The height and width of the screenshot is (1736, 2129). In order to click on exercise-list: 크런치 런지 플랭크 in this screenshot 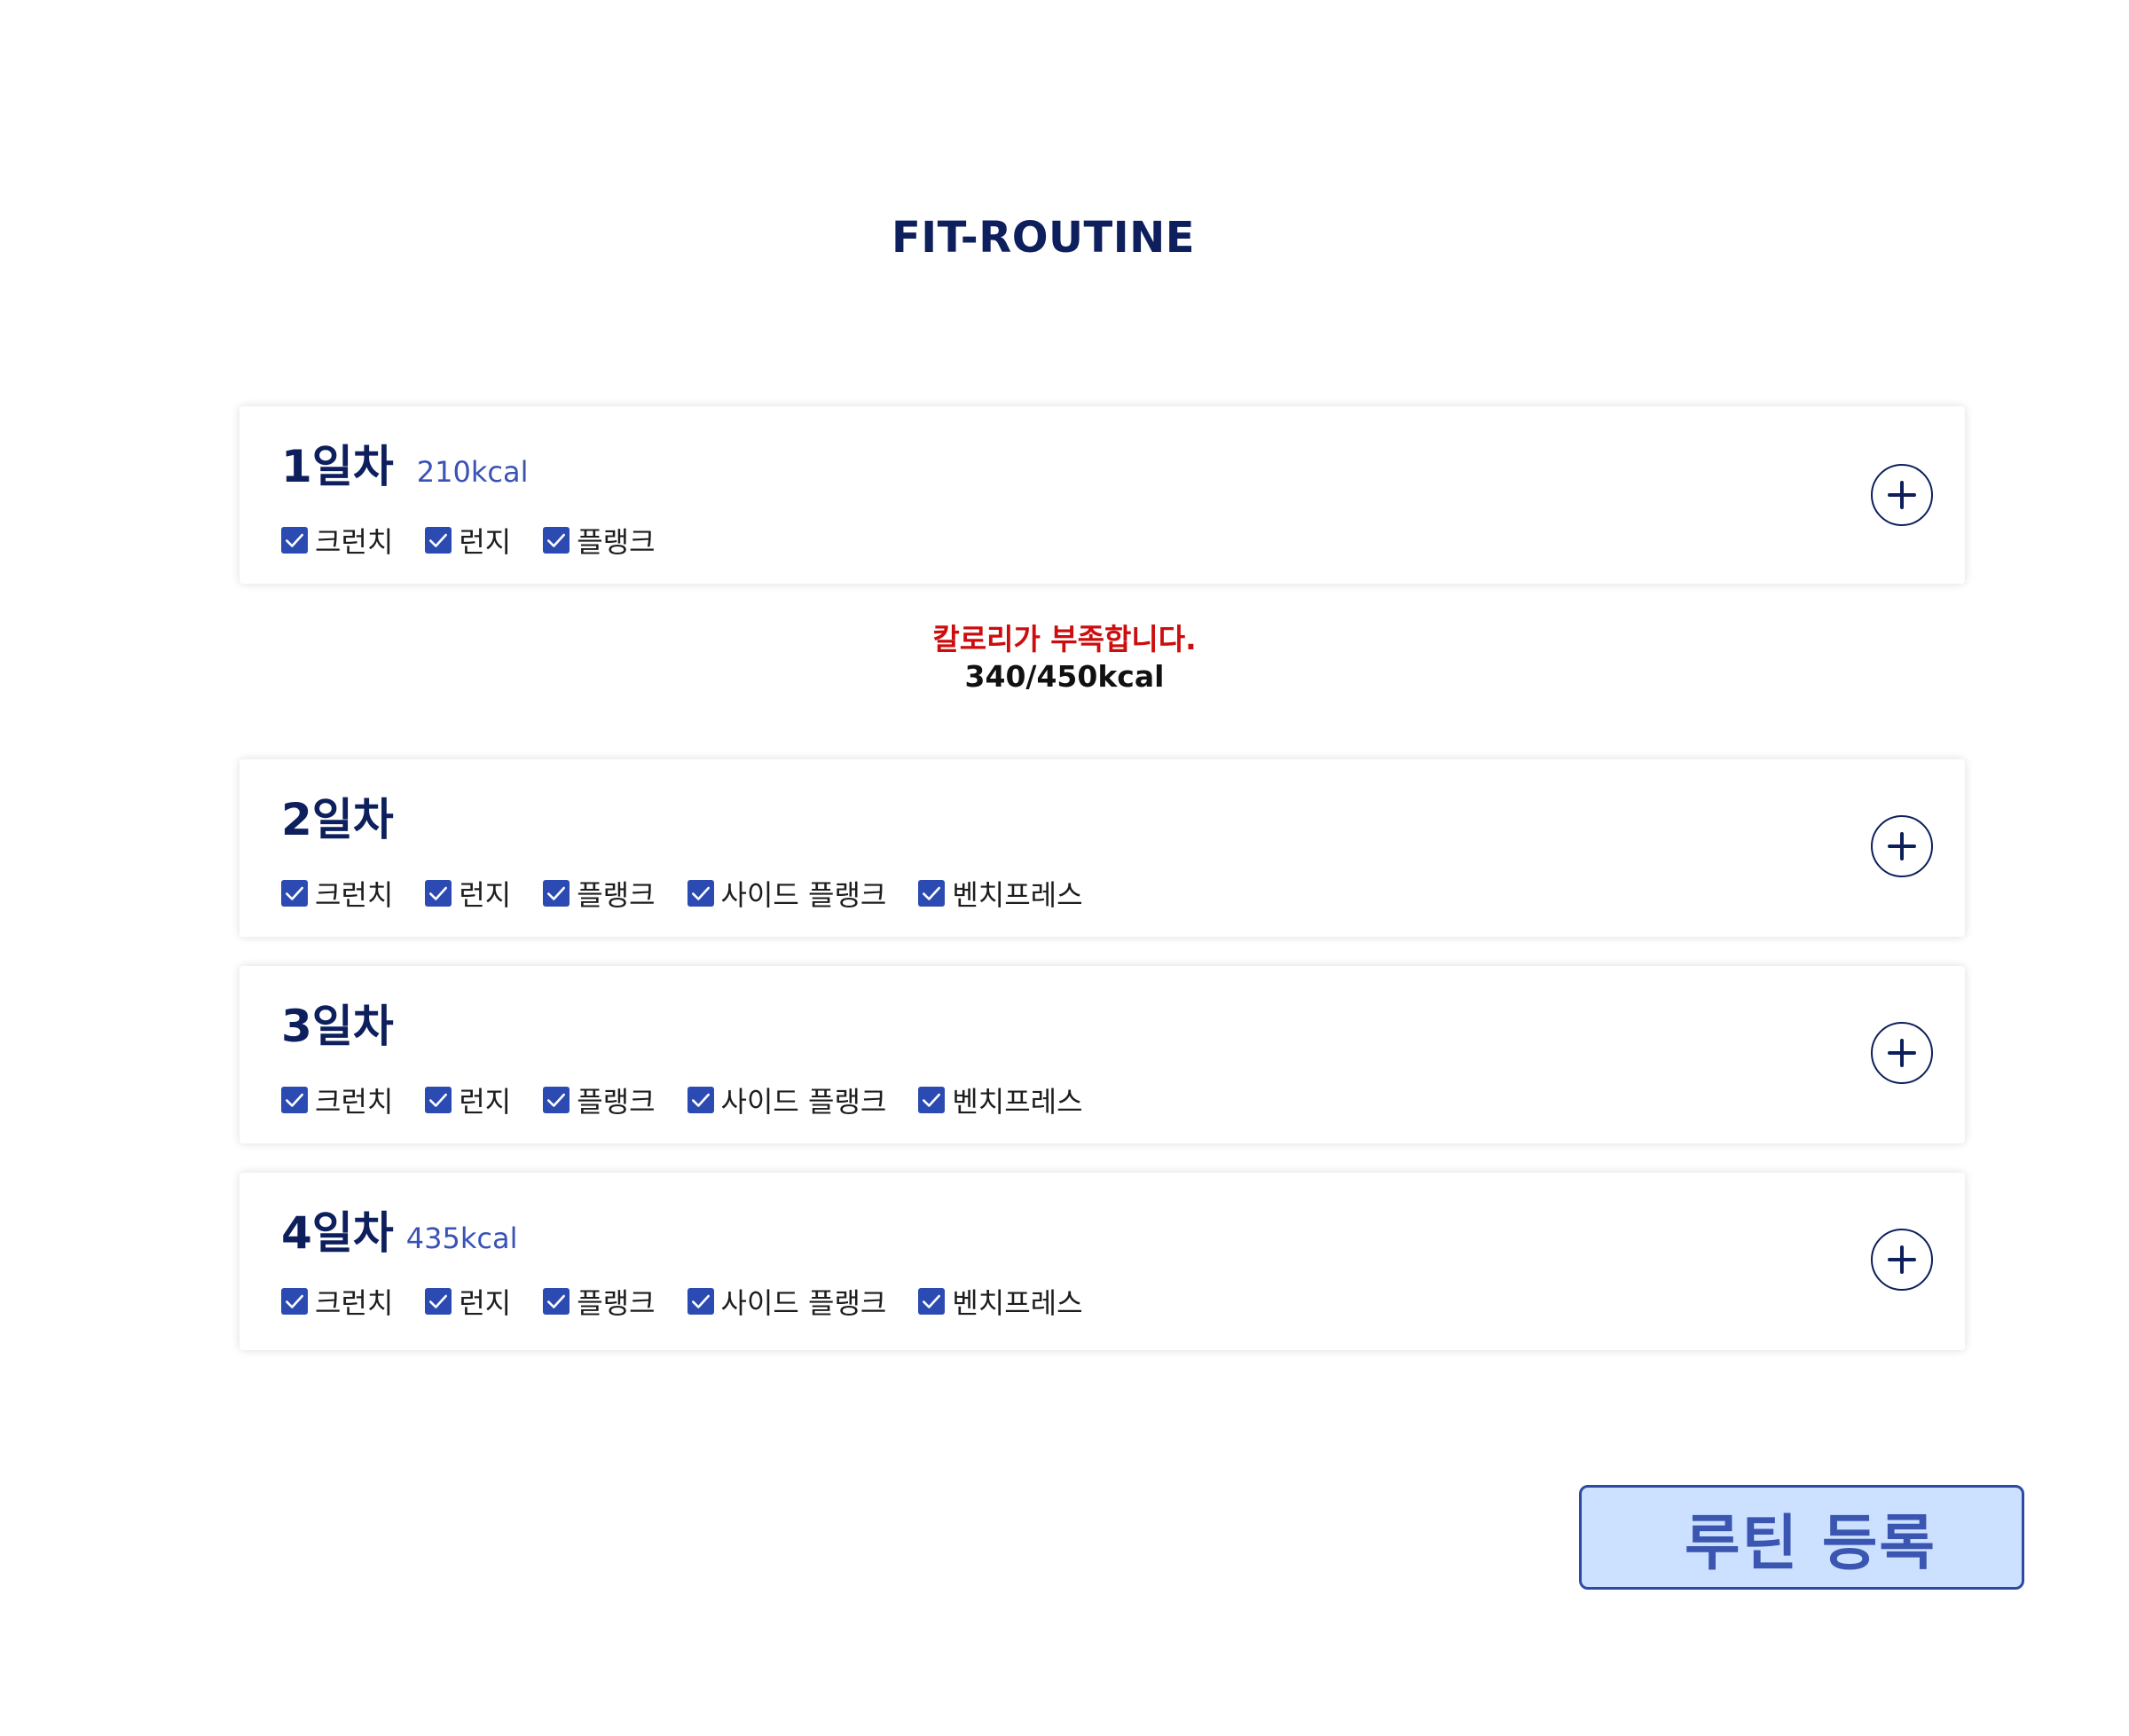, I will do `click(484, 540)`.